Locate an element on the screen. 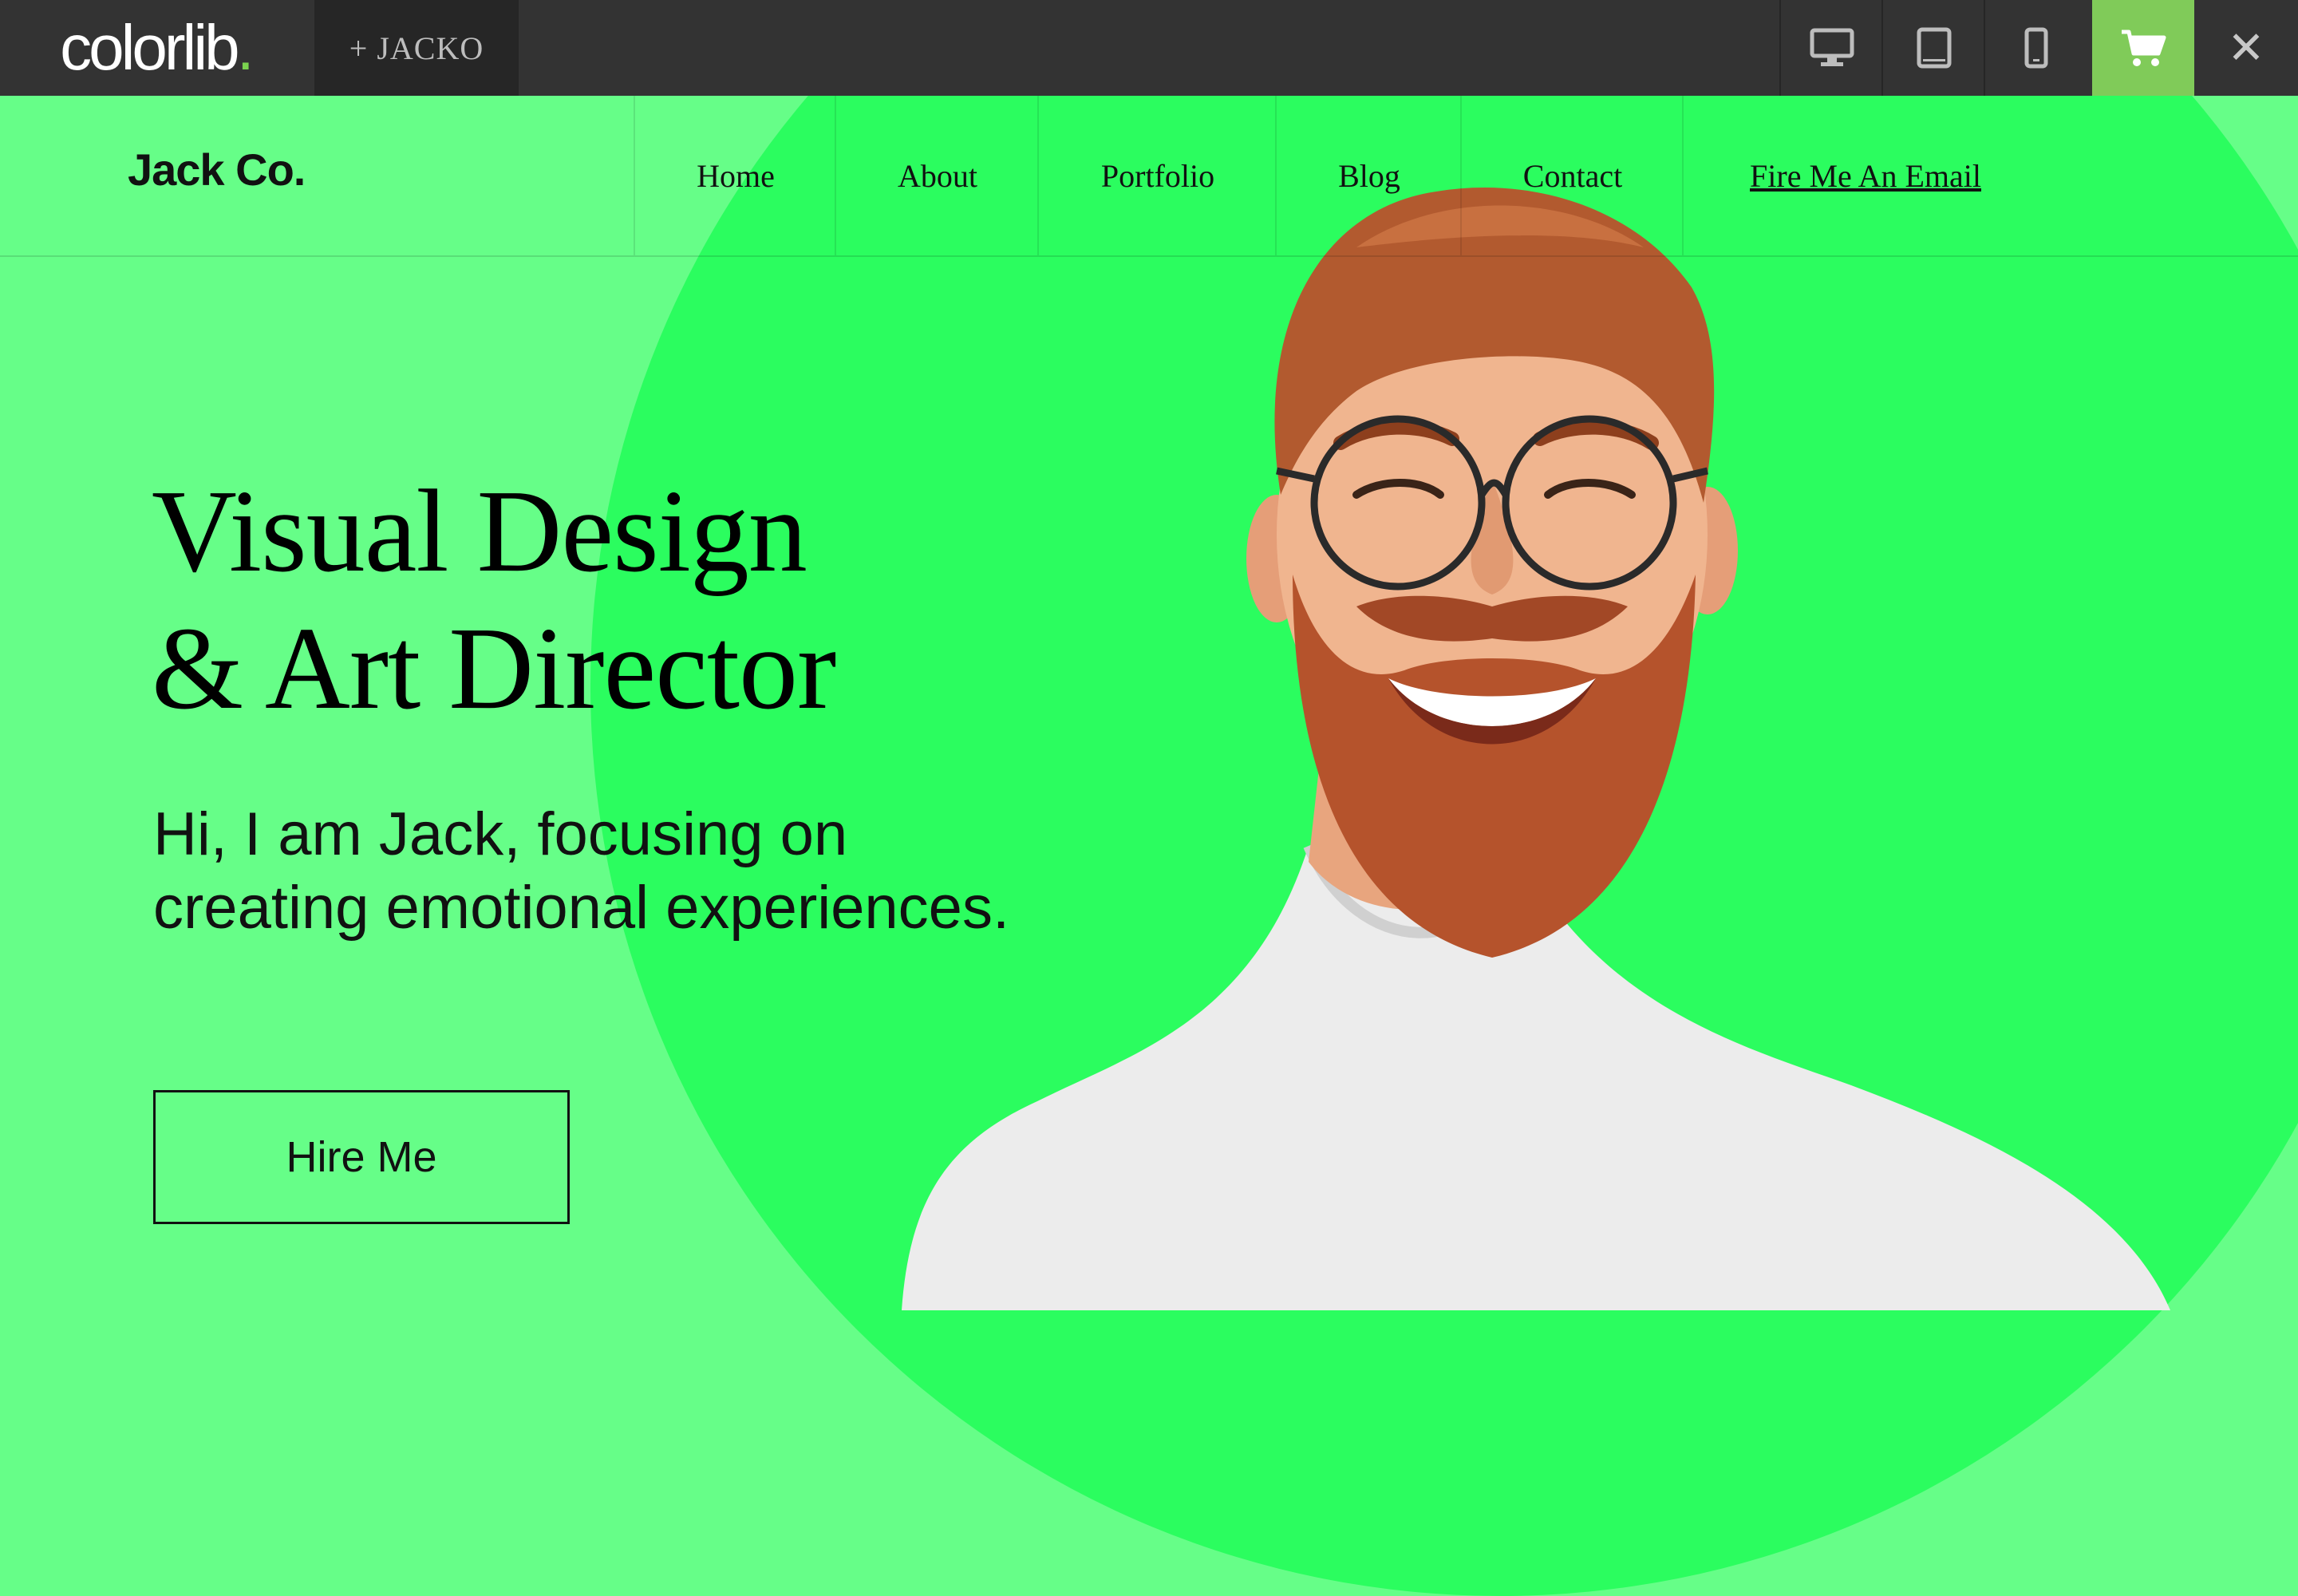  colorlib-logo-text: colorlib is located at coordinates (149, 47).